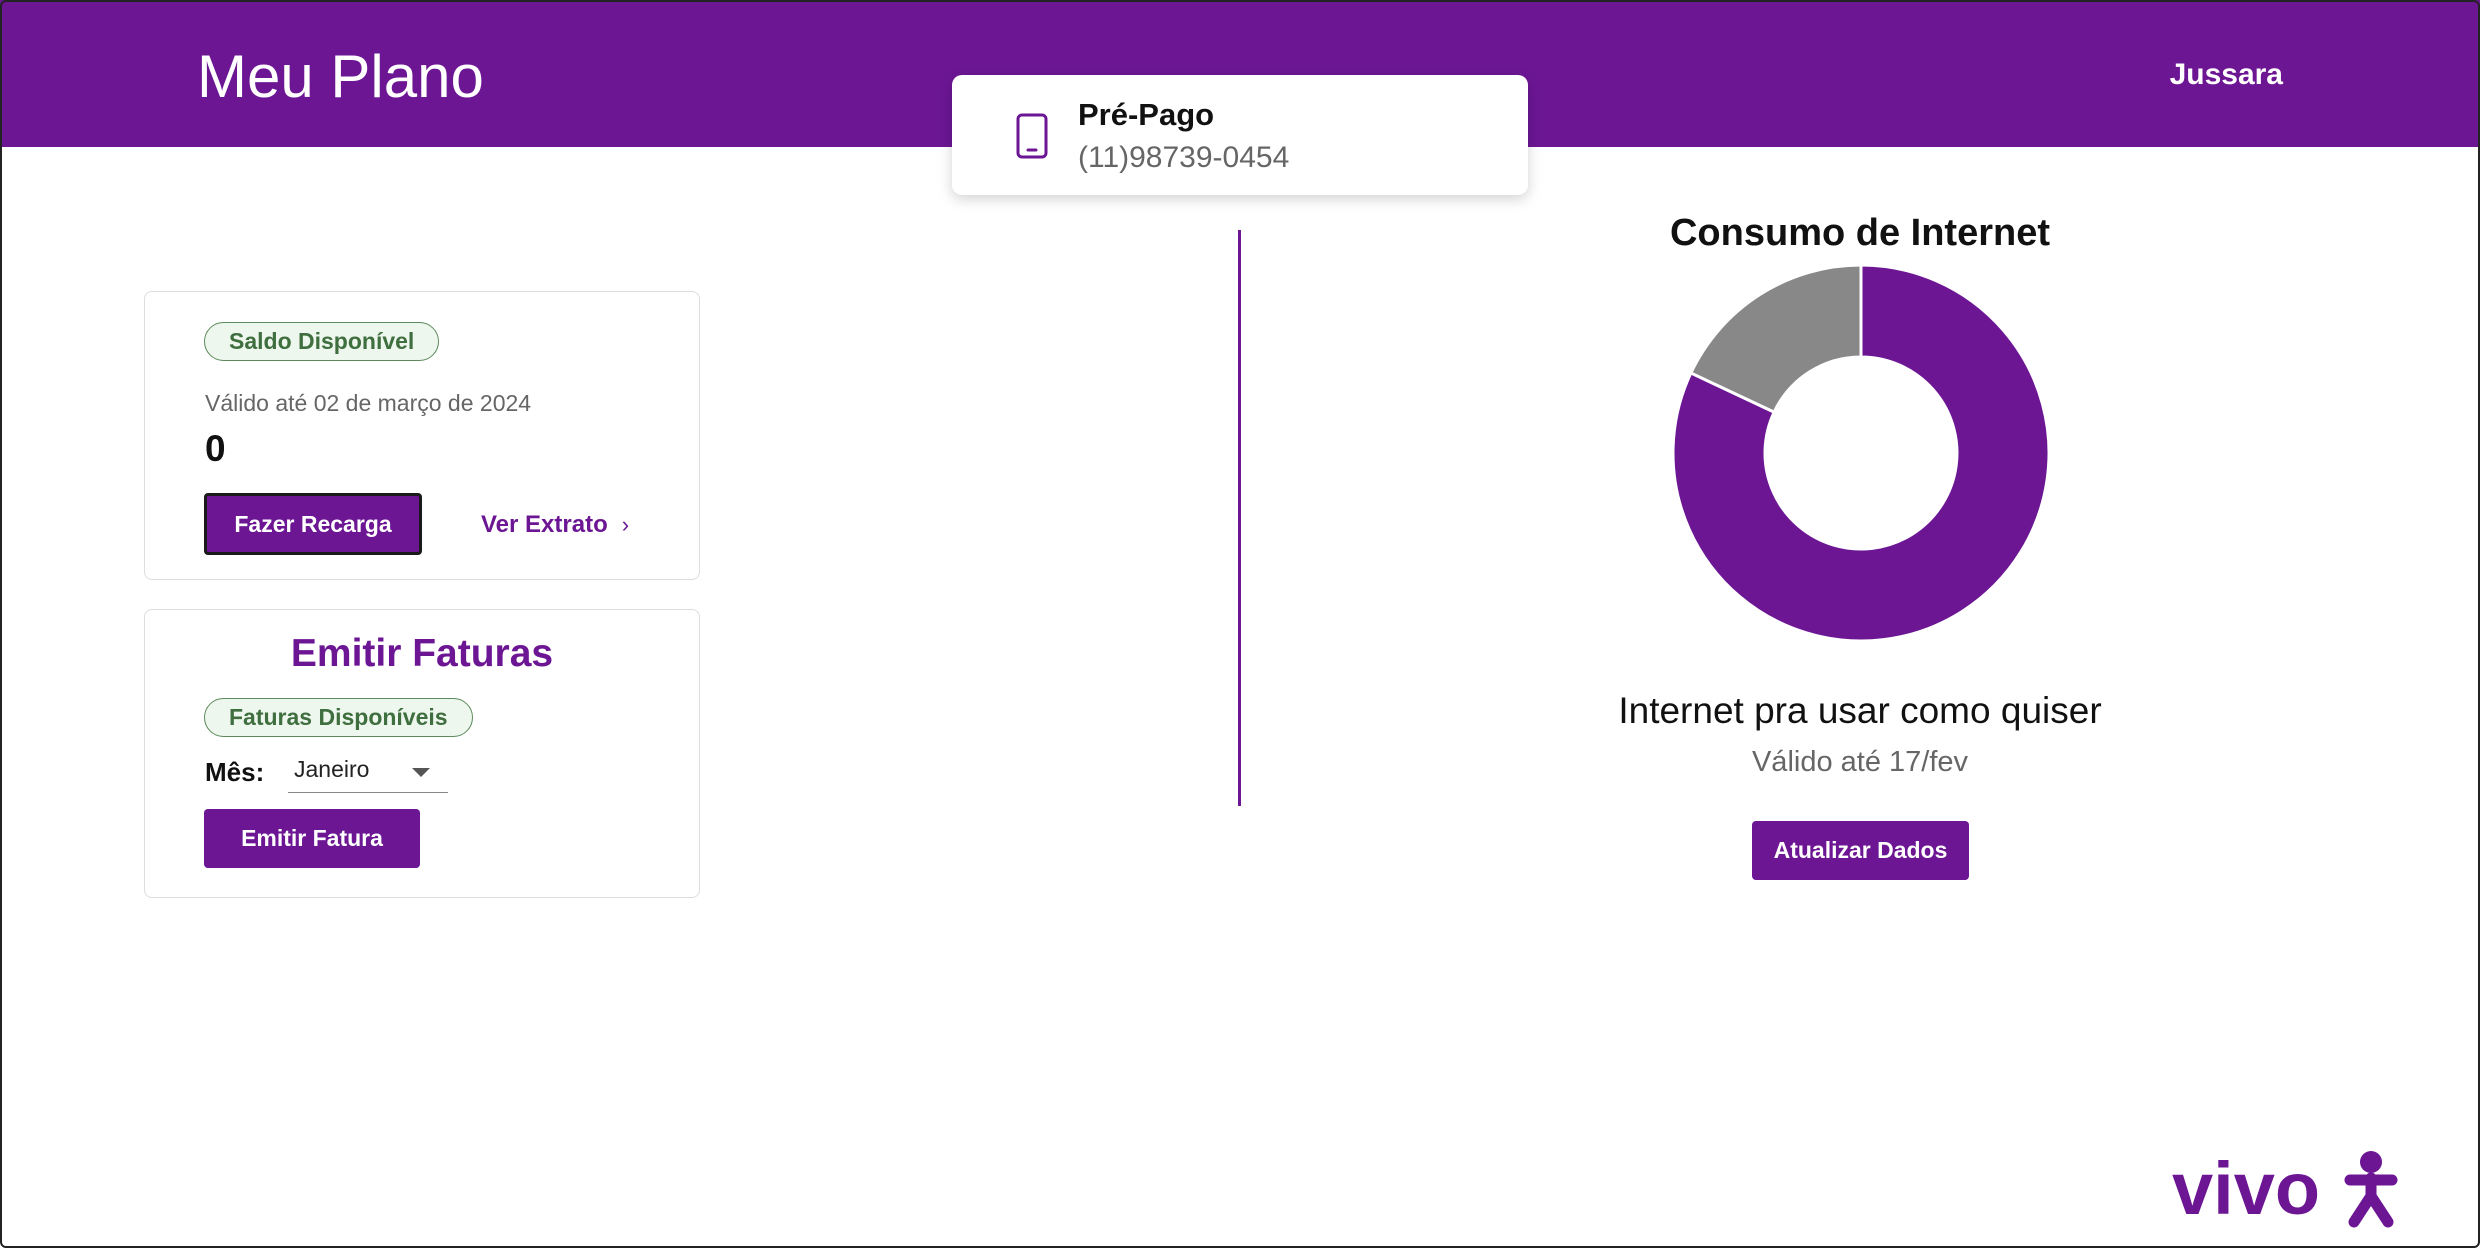 This screenshot has height=1248, width=2480. What do you see at coordinates (332, 769) in the screenshot?
I see `month-select-value: Janeiro` at bounding box center [332, 769].